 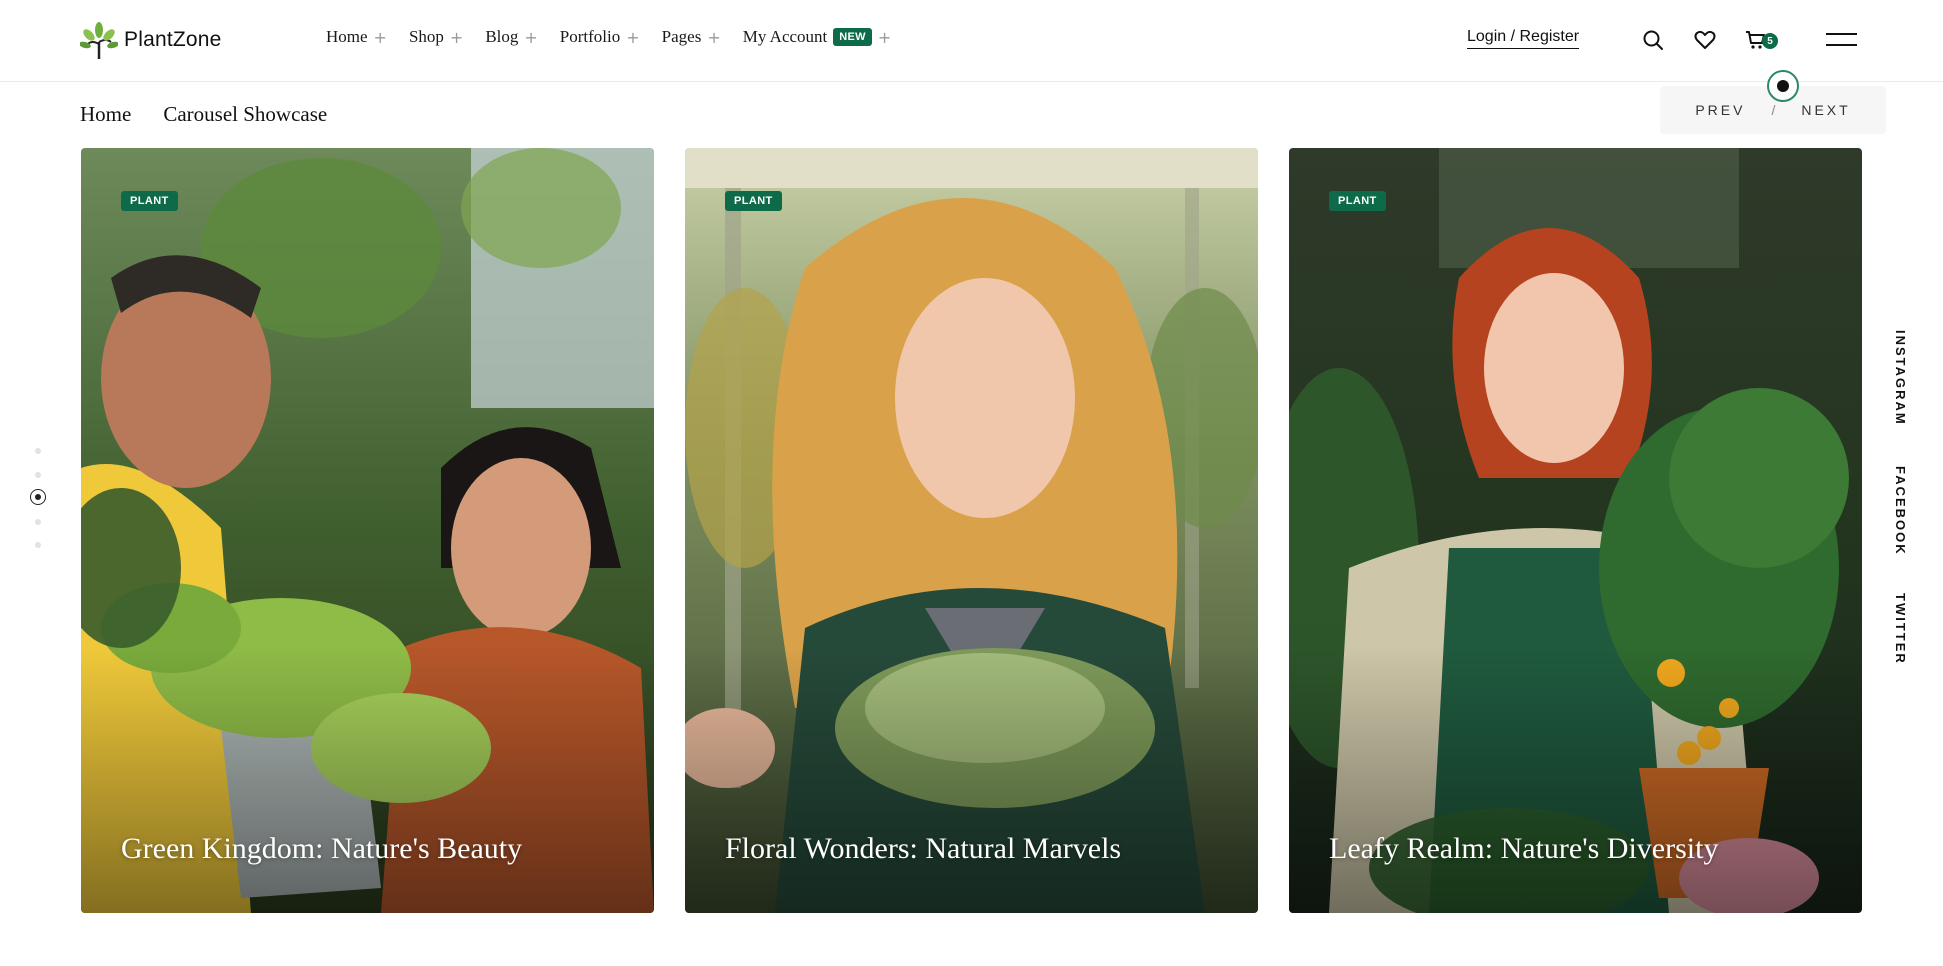 I want to click on site-logo: PlantZone, so click(x=151, y=40).